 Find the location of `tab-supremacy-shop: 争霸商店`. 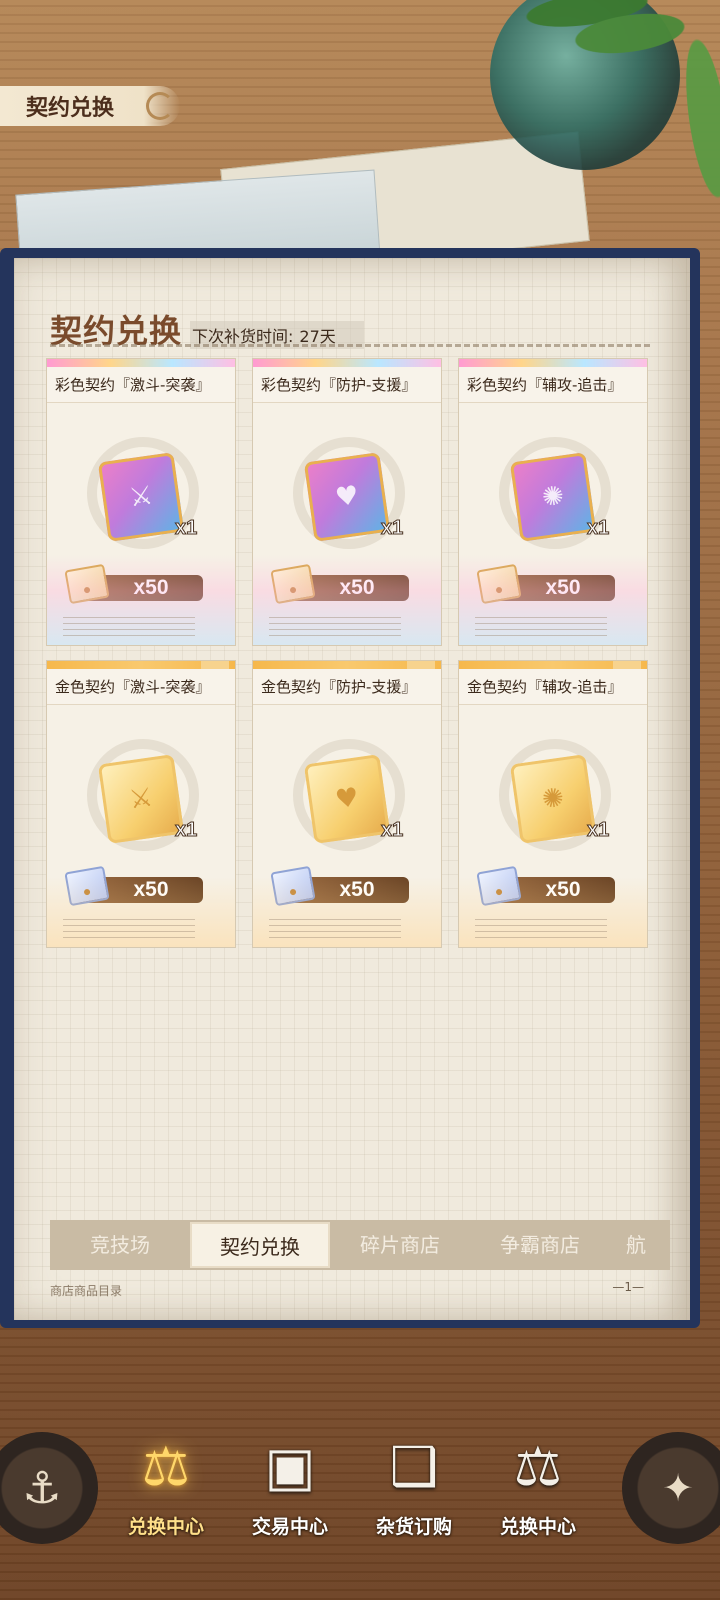

tab-supremacy-shop: 争霸商店 is located at coordinates (540, 1245).